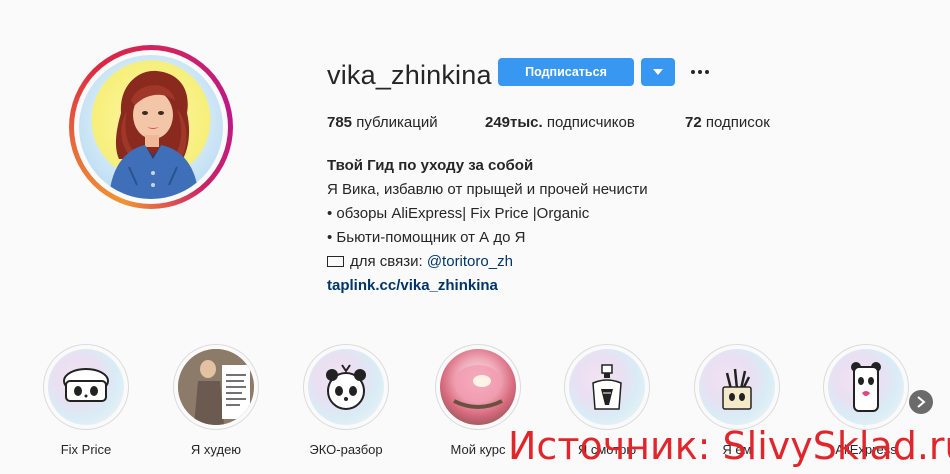  I want to click on profile-username: vika_zhinkina, so click(409, 75).